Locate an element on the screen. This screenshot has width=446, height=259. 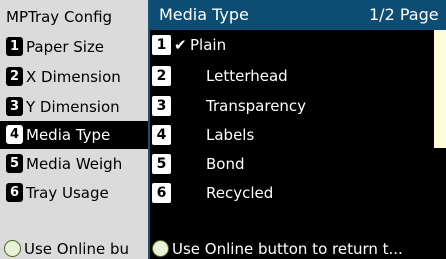
menu-item-label: X Dimension is located at coordinates (73, 77).